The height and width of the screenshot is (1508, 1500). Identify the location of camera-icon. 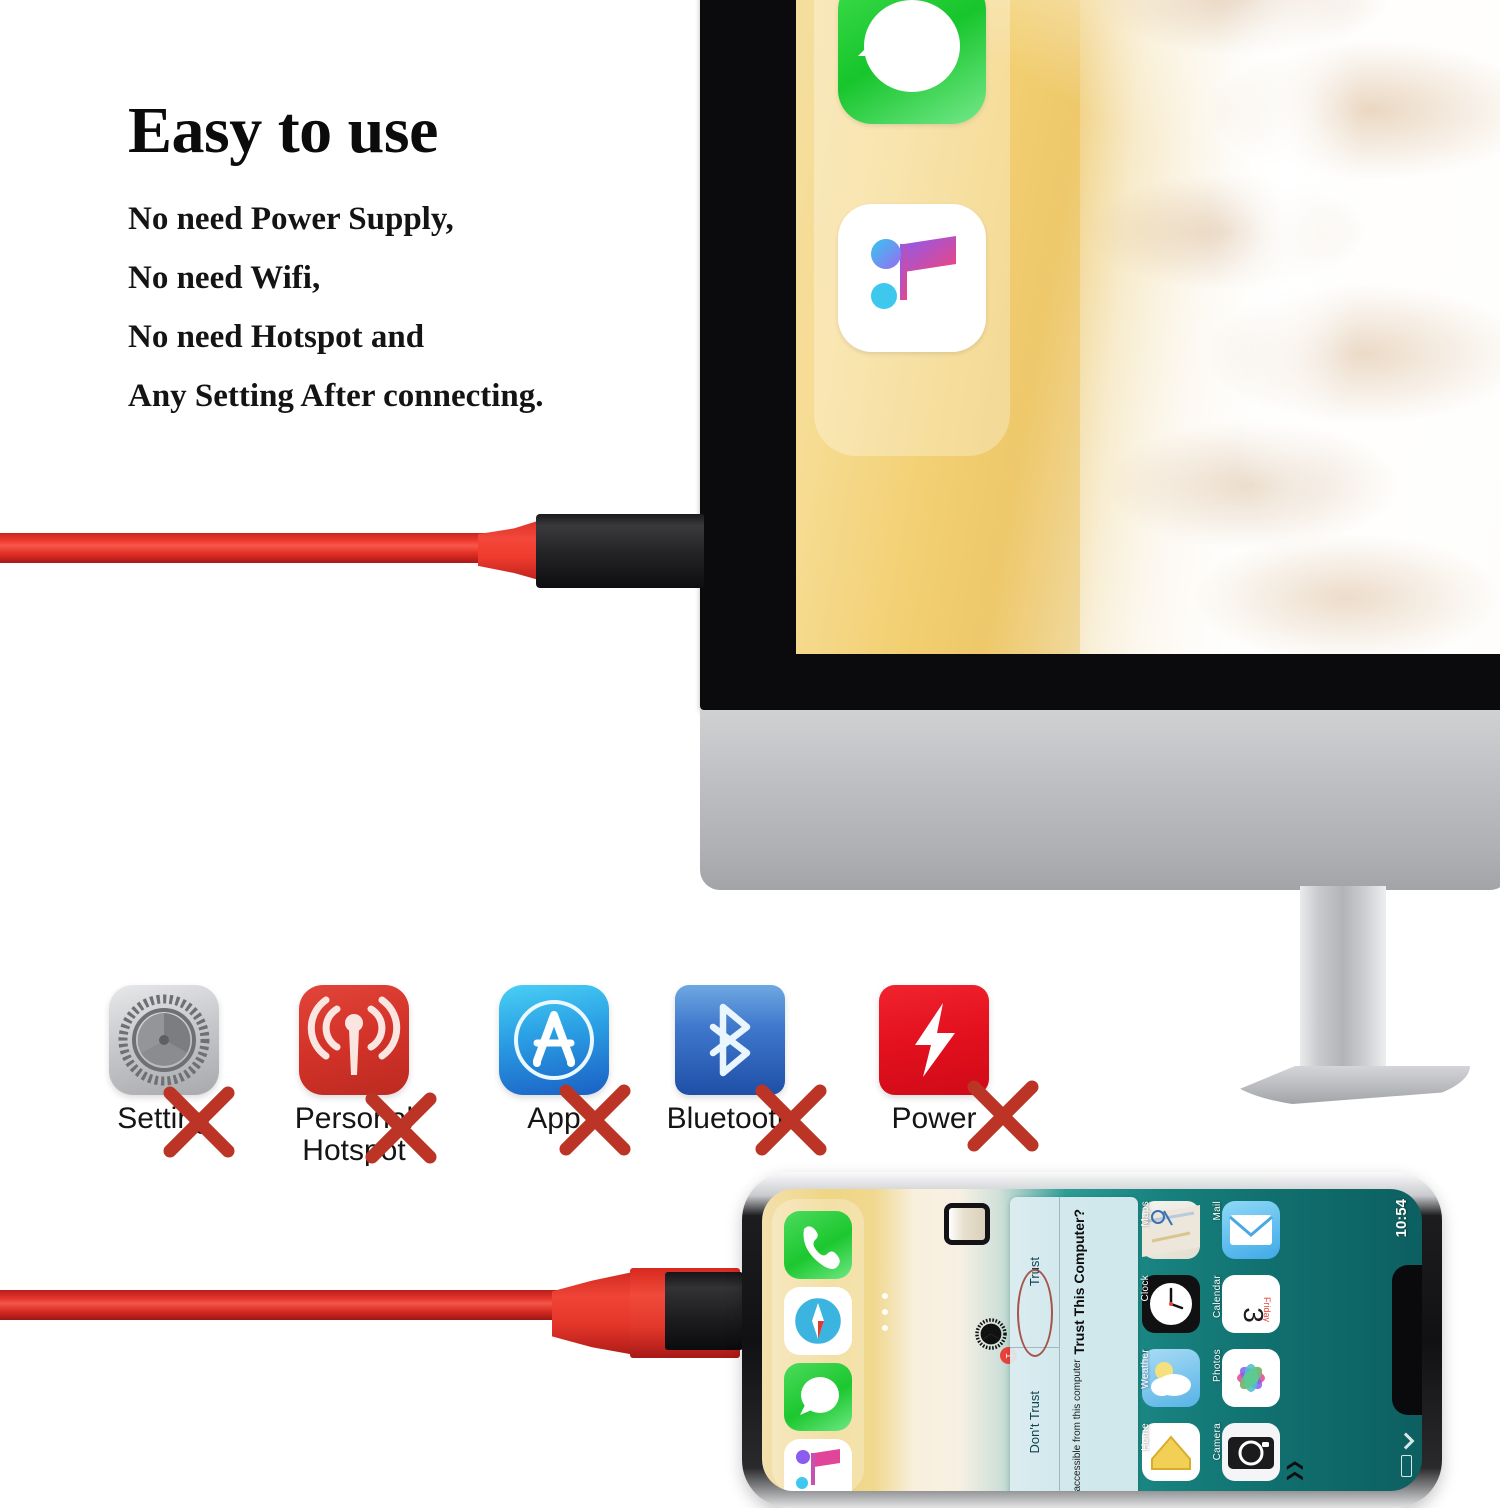
(1251, 1453).